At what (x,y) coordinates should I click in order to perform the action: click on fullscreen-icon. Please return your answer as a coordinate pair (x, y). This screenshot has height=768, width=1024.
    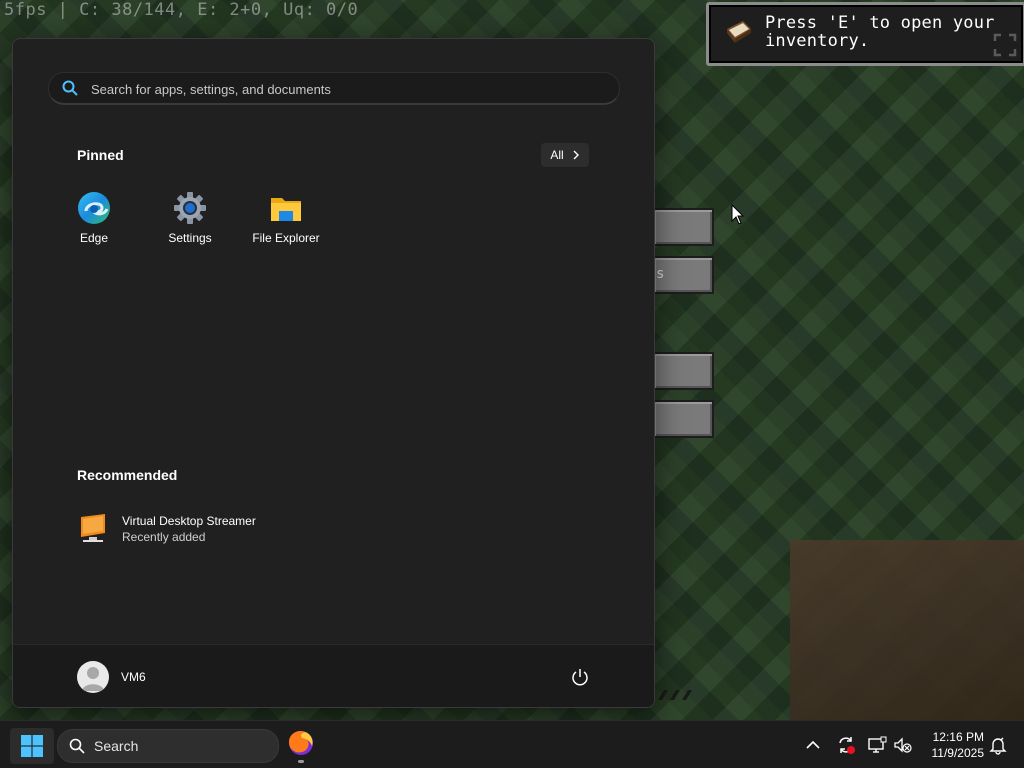
    Looking at the image, I should click on (1005, 45).